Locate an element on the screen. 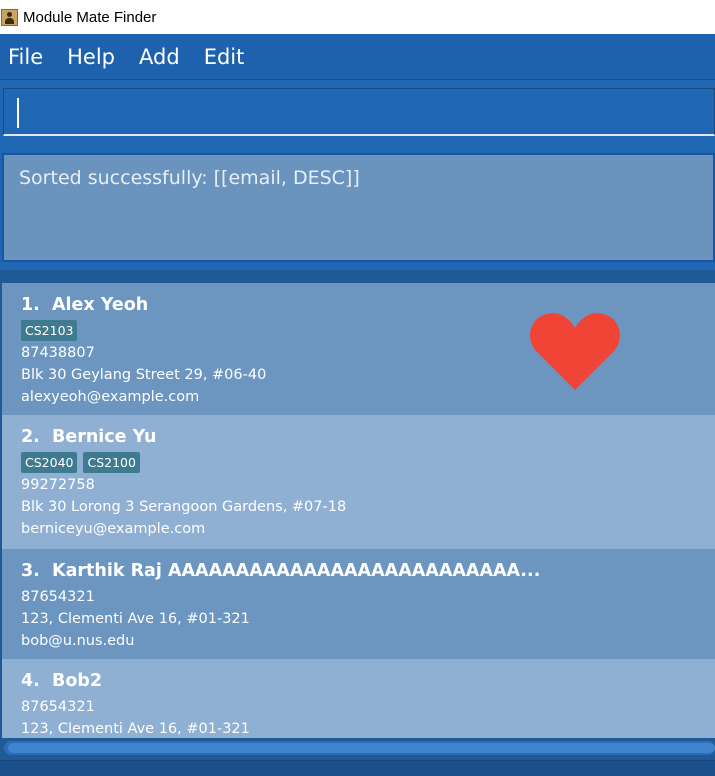  result-display: Sorted successfully: [[email, DESC]] is located at coordinates (358, 207).